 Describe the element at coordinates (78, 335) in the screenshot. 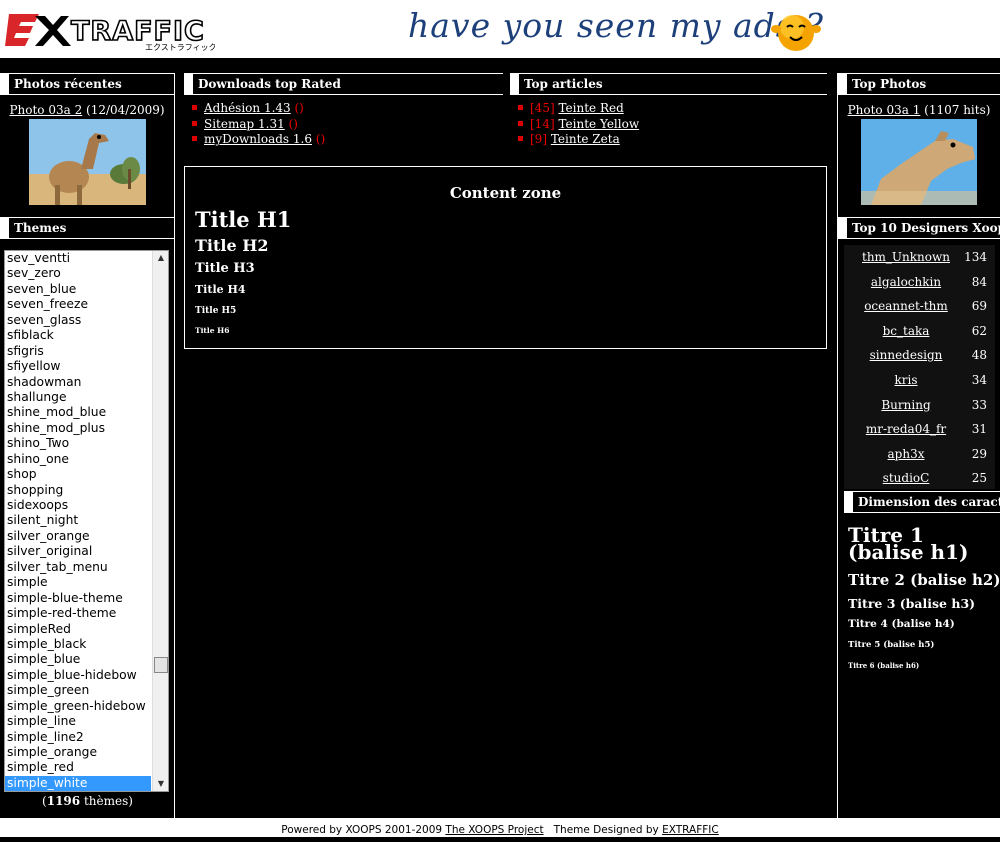

I see `theme-option: sfiblack` at that location.